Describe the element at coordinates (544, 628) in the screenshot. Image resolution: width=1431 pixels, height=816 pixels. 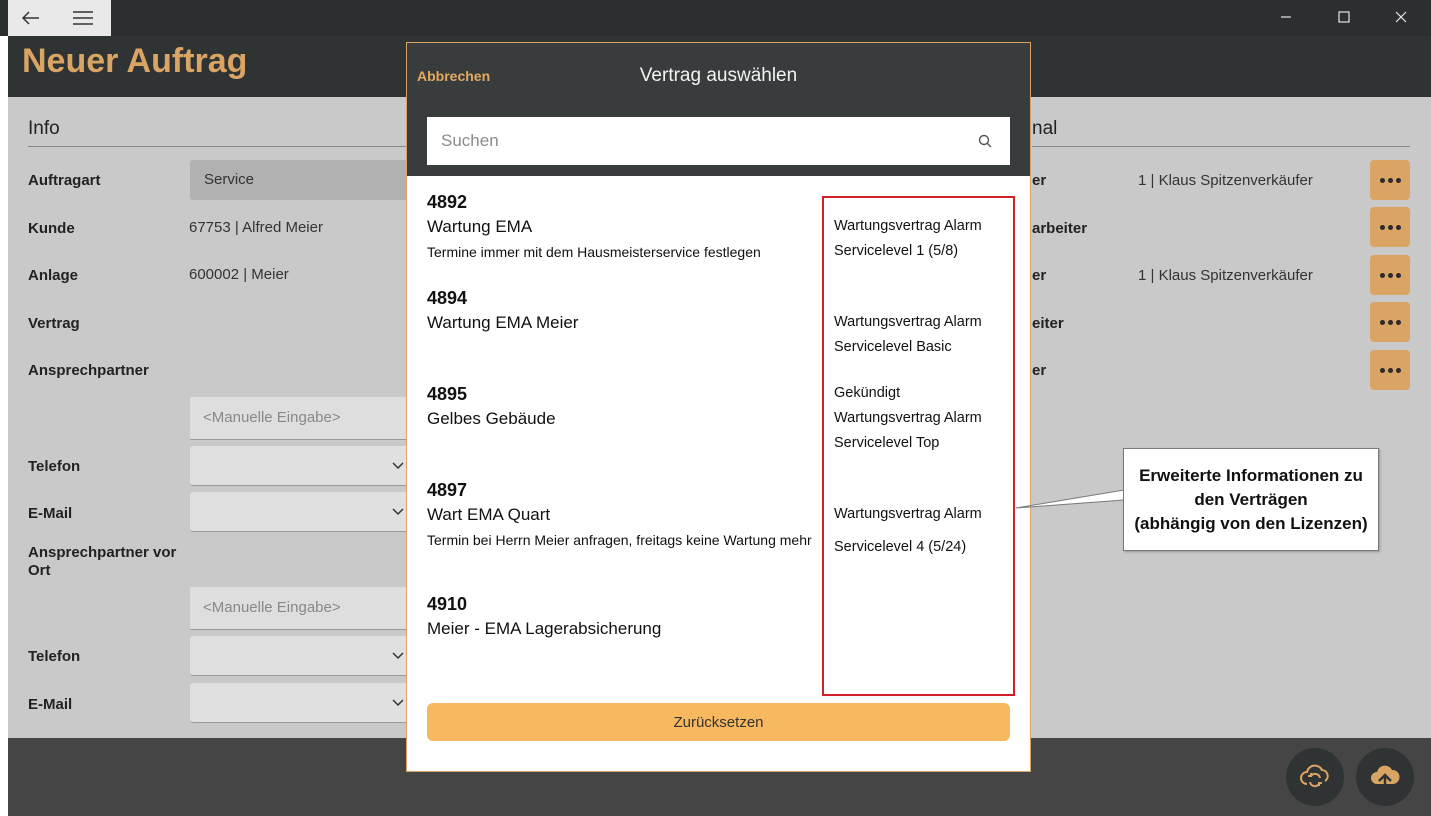
I see `contract-name: Meier - EMA Lagerabsicherung` at that location.